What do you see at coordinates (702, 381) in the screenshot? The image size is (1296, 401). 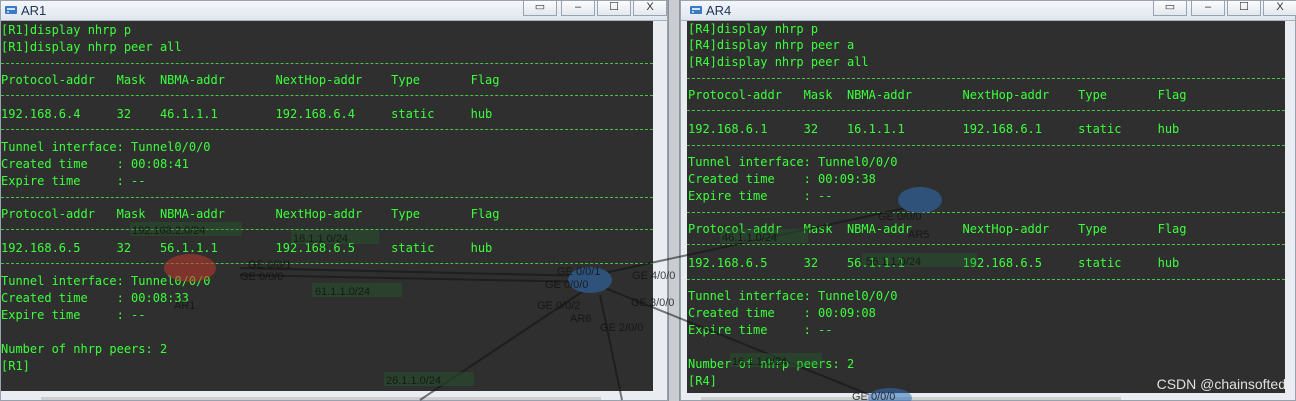 I see `command-prompt: [R4]` at bounding box center [702, 381].